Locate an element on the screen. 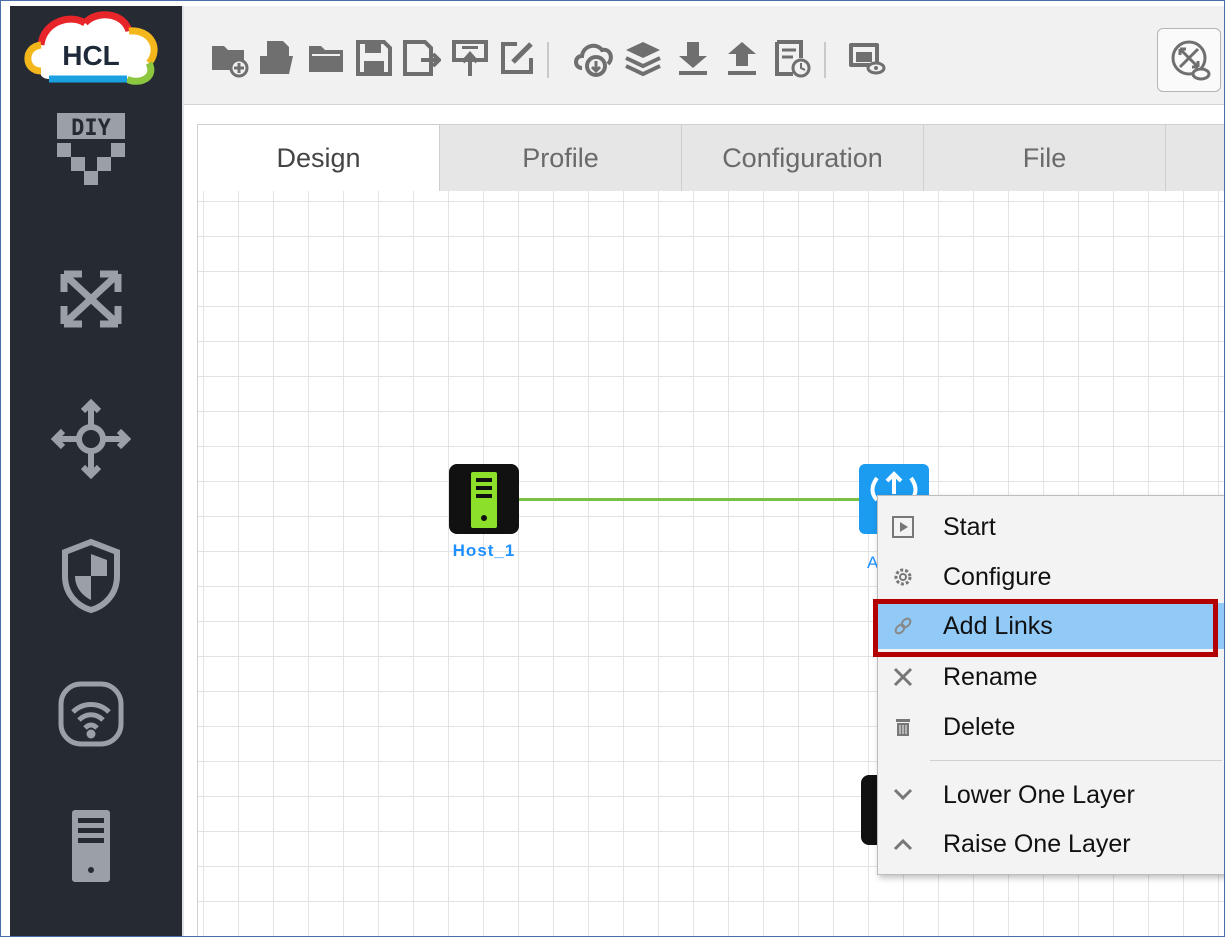 The height and width of the screenshot is (937, 1225). new-folder-icon is located at coordinates (229, 58).